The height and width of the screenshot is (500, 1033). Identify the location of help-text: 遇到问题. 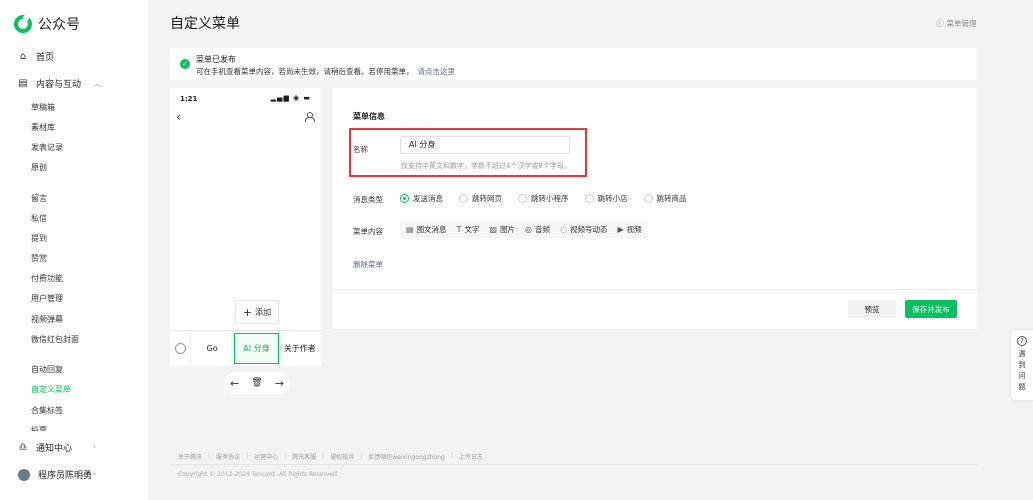
(1022, 370).